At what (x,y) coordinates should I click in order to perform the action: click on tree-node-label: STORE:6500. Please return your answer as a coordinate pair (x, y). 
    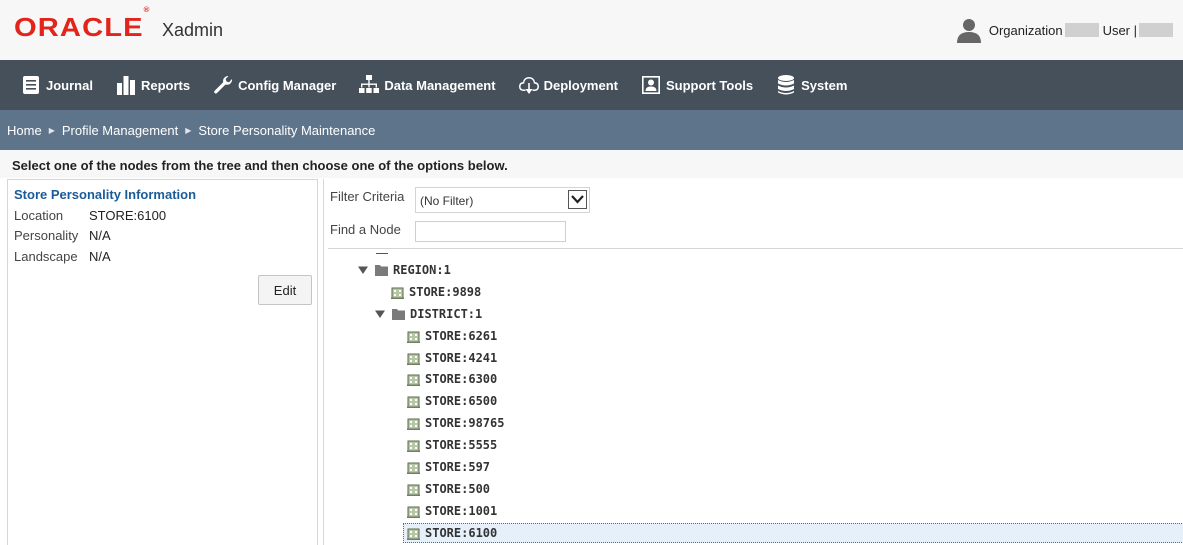
    Looking at the image, I should click on (461, 401).